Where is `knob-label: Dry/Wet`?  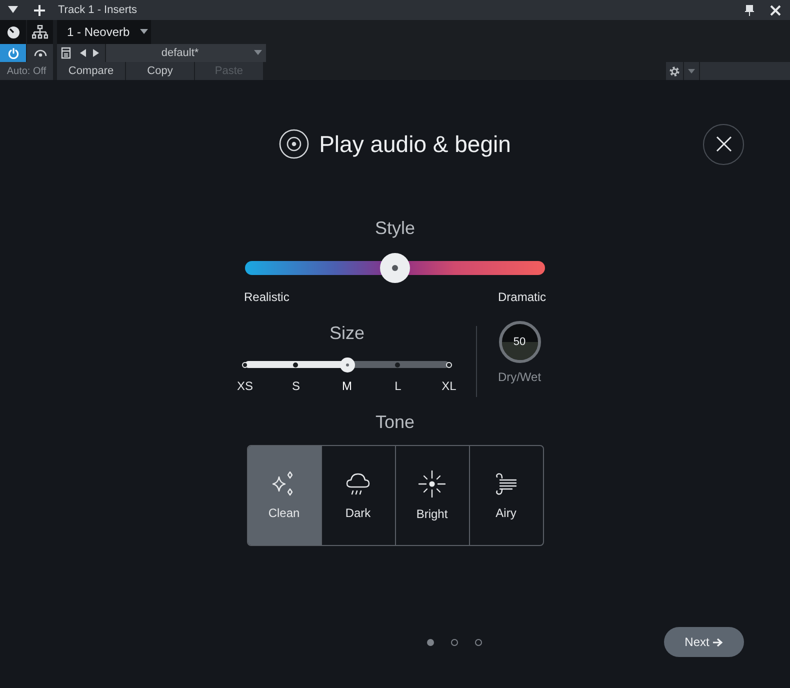 knob-label: Dry/Wet is located at coordinates (520, 377).